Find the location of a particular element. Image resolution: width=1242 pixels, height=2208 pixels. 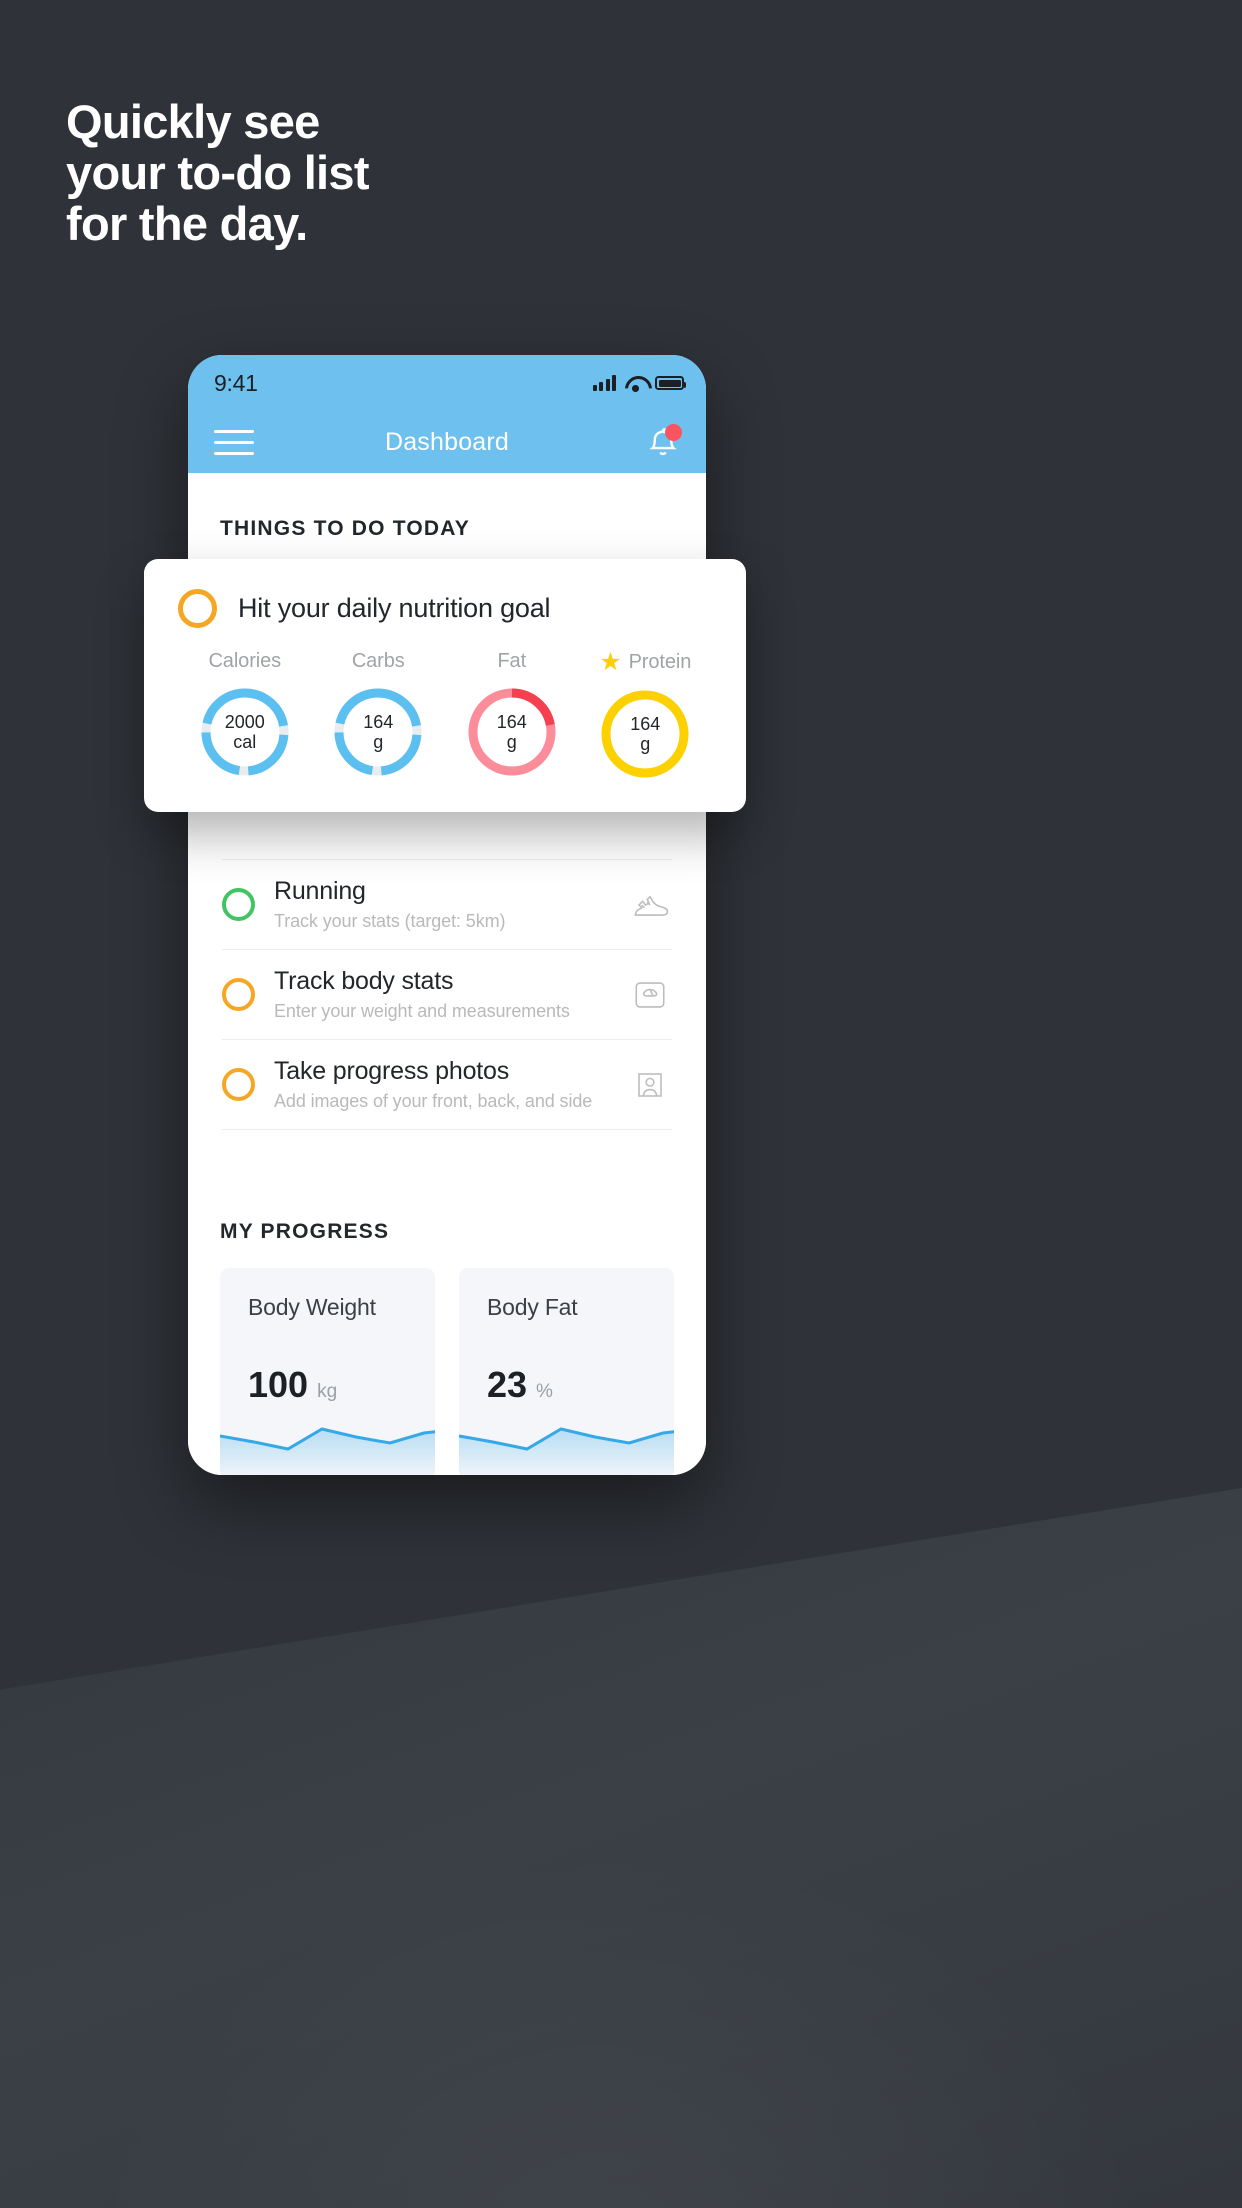

headline-line-3: for the day. is located at coordinates (187, 223).